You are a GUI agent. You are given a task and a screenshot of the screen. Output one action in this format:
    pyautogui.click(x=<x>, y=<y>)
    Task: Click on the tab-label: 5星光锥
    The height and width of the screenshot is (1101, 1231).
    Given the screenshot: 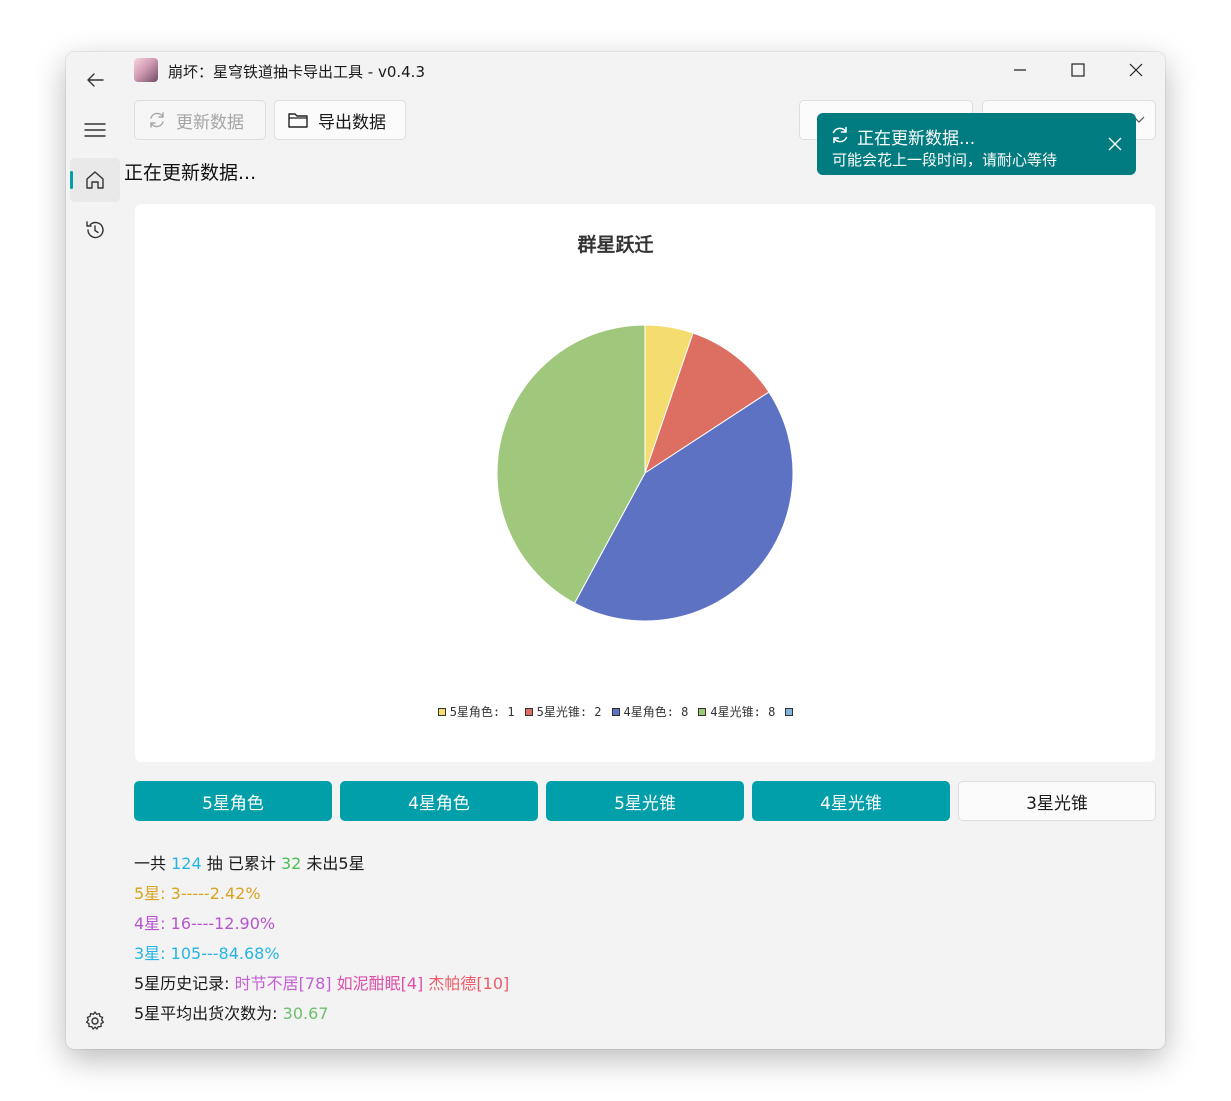 What is the action you would take?
    pyautogui.click(x=645, y=803)
    